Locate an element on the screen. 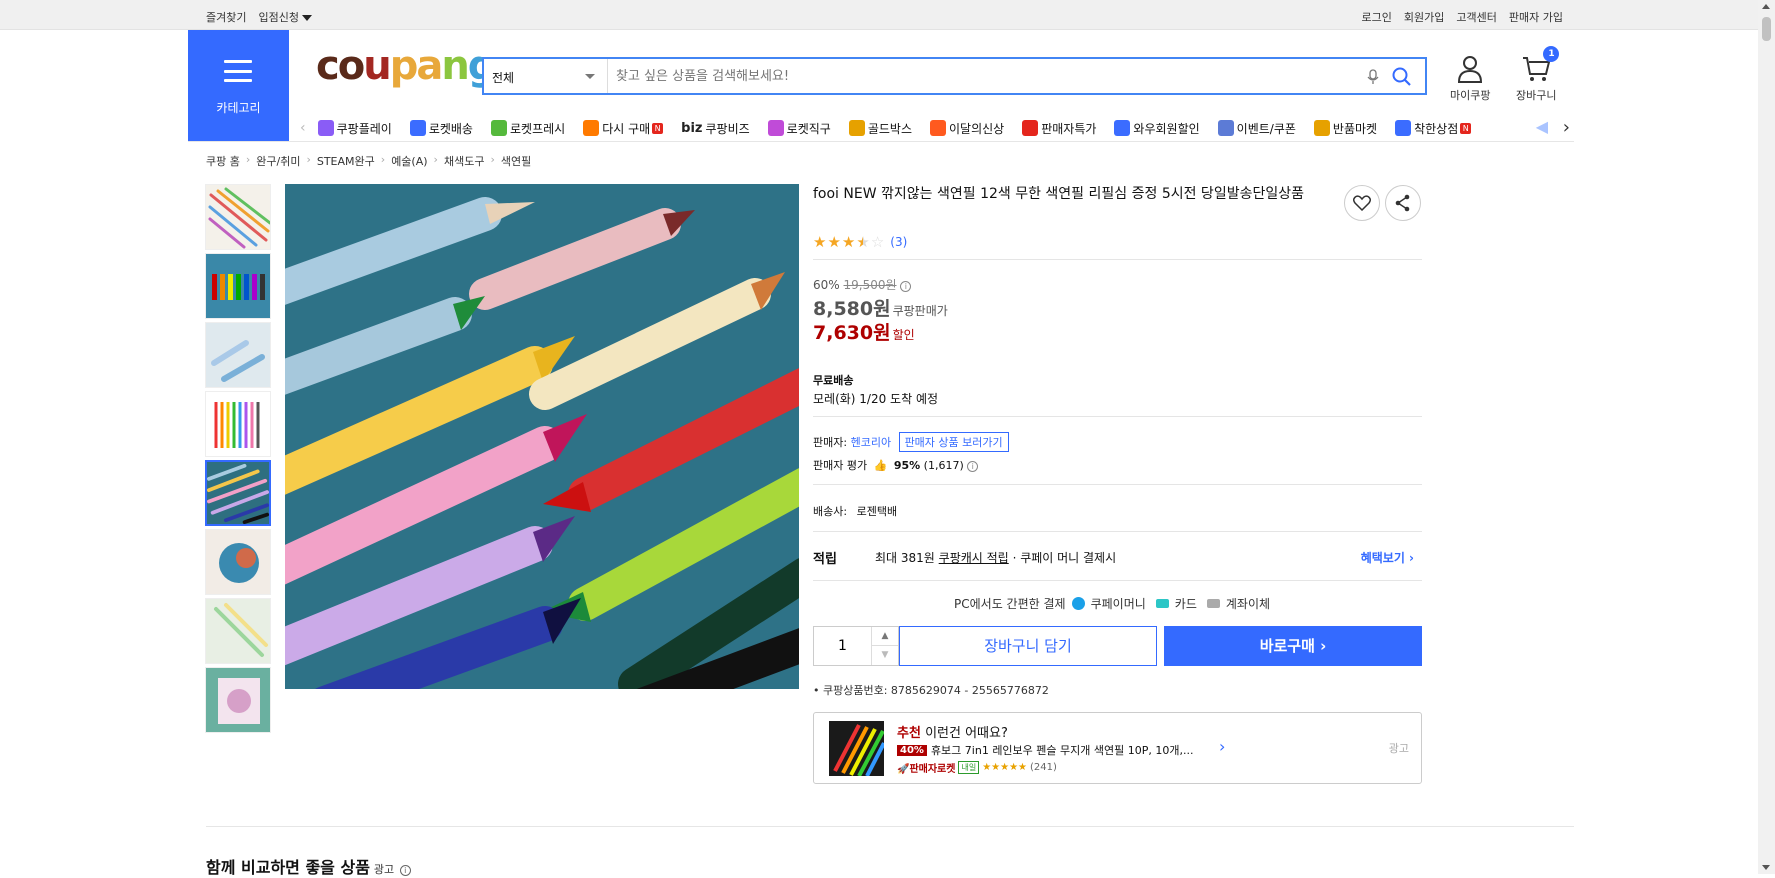  quantity-input is located at coordinates (842, 646).